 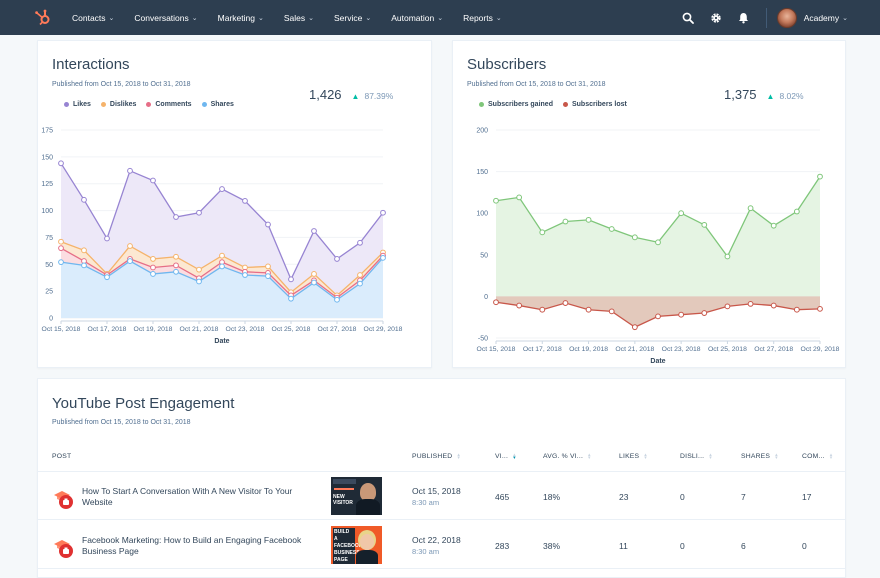 What do you see at coordinates (299, 18) in the screenshot?
I see `nav-sales: Sales ⌄` at bounding box center [299, 18].